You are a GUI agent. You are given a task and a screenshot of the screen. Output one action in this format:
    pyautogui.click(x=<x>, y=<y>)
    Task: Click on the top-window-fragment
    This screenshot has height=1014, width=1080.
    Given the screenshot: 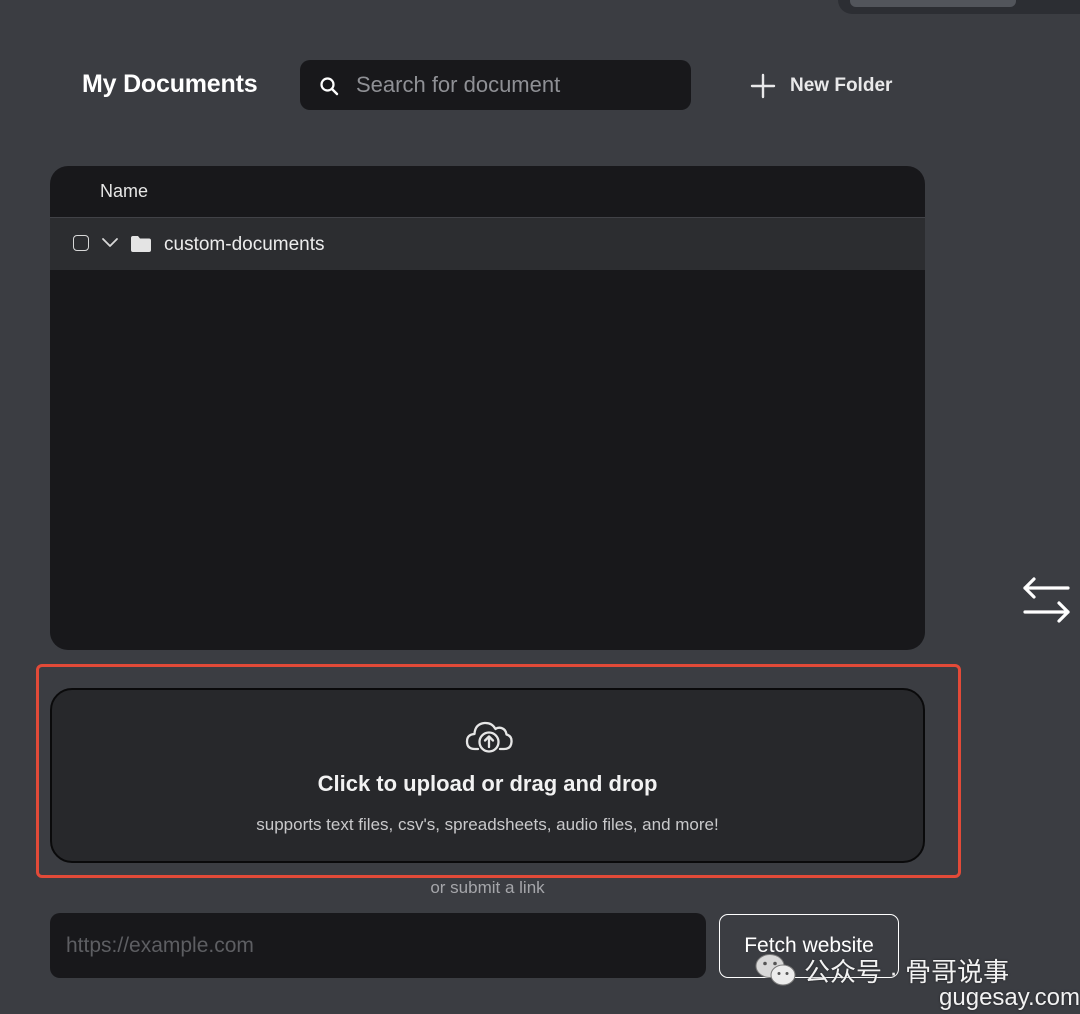 What is the action you would take?
    pyautogui.click(x=959, y=7)
    